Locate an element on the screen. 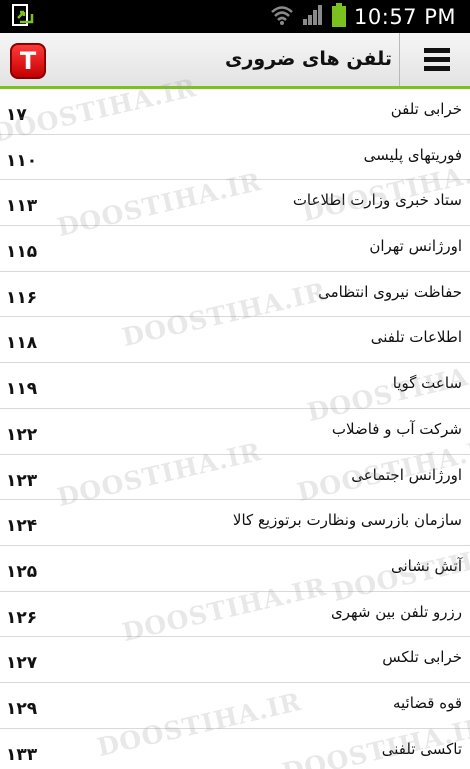 This screenshot has height=769, width=470. service-name: تاکسی تلفنی is located at coordinates (421, 748).